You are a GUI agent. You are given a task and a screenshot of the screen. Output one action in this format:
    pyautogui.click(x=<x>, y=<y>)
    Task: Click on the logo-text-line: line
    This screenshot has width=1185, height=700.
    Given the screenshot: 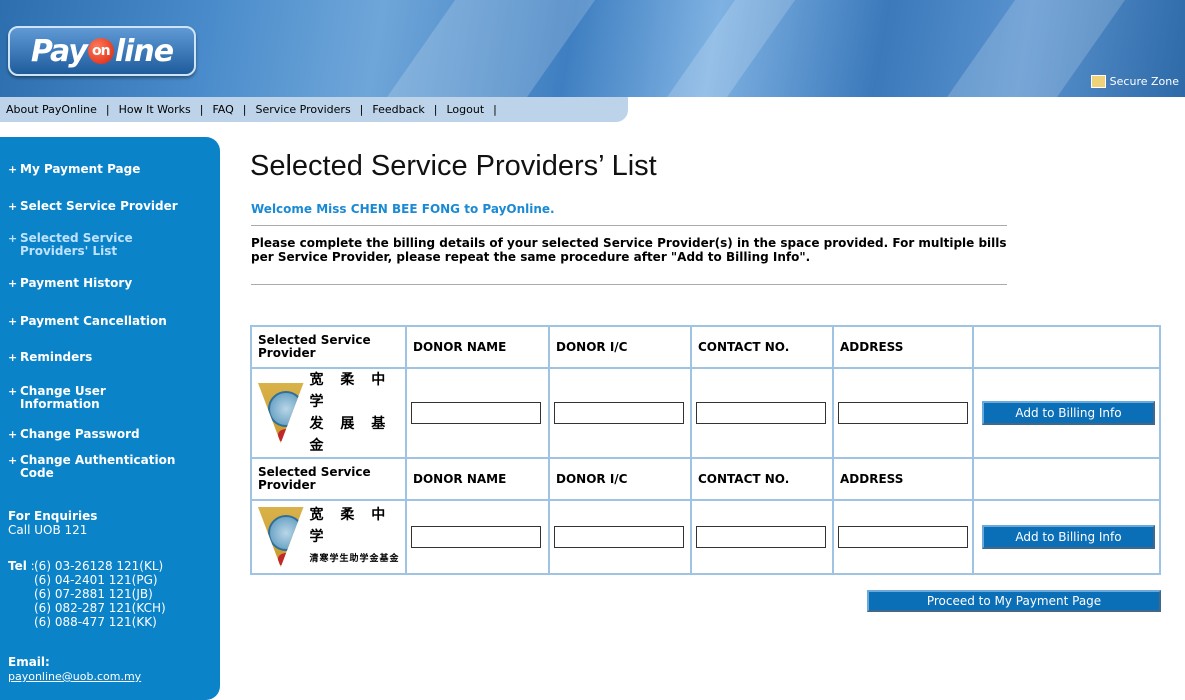 What is the action you would take?
    pyautogui.click(x=144, y=51)
    